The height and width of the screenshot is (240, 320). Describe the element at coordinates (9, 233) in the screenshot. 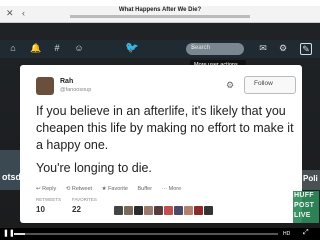

I see `pause-icon: ❚❚` at that location.